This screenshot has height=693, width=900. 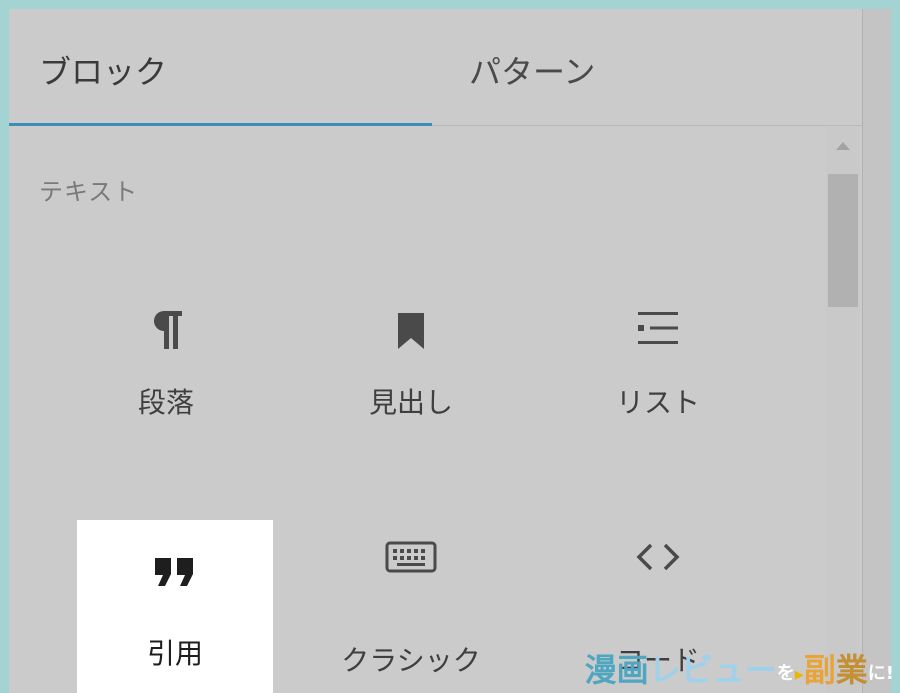 I want to click on list-icon, so click(x=658, y=329).